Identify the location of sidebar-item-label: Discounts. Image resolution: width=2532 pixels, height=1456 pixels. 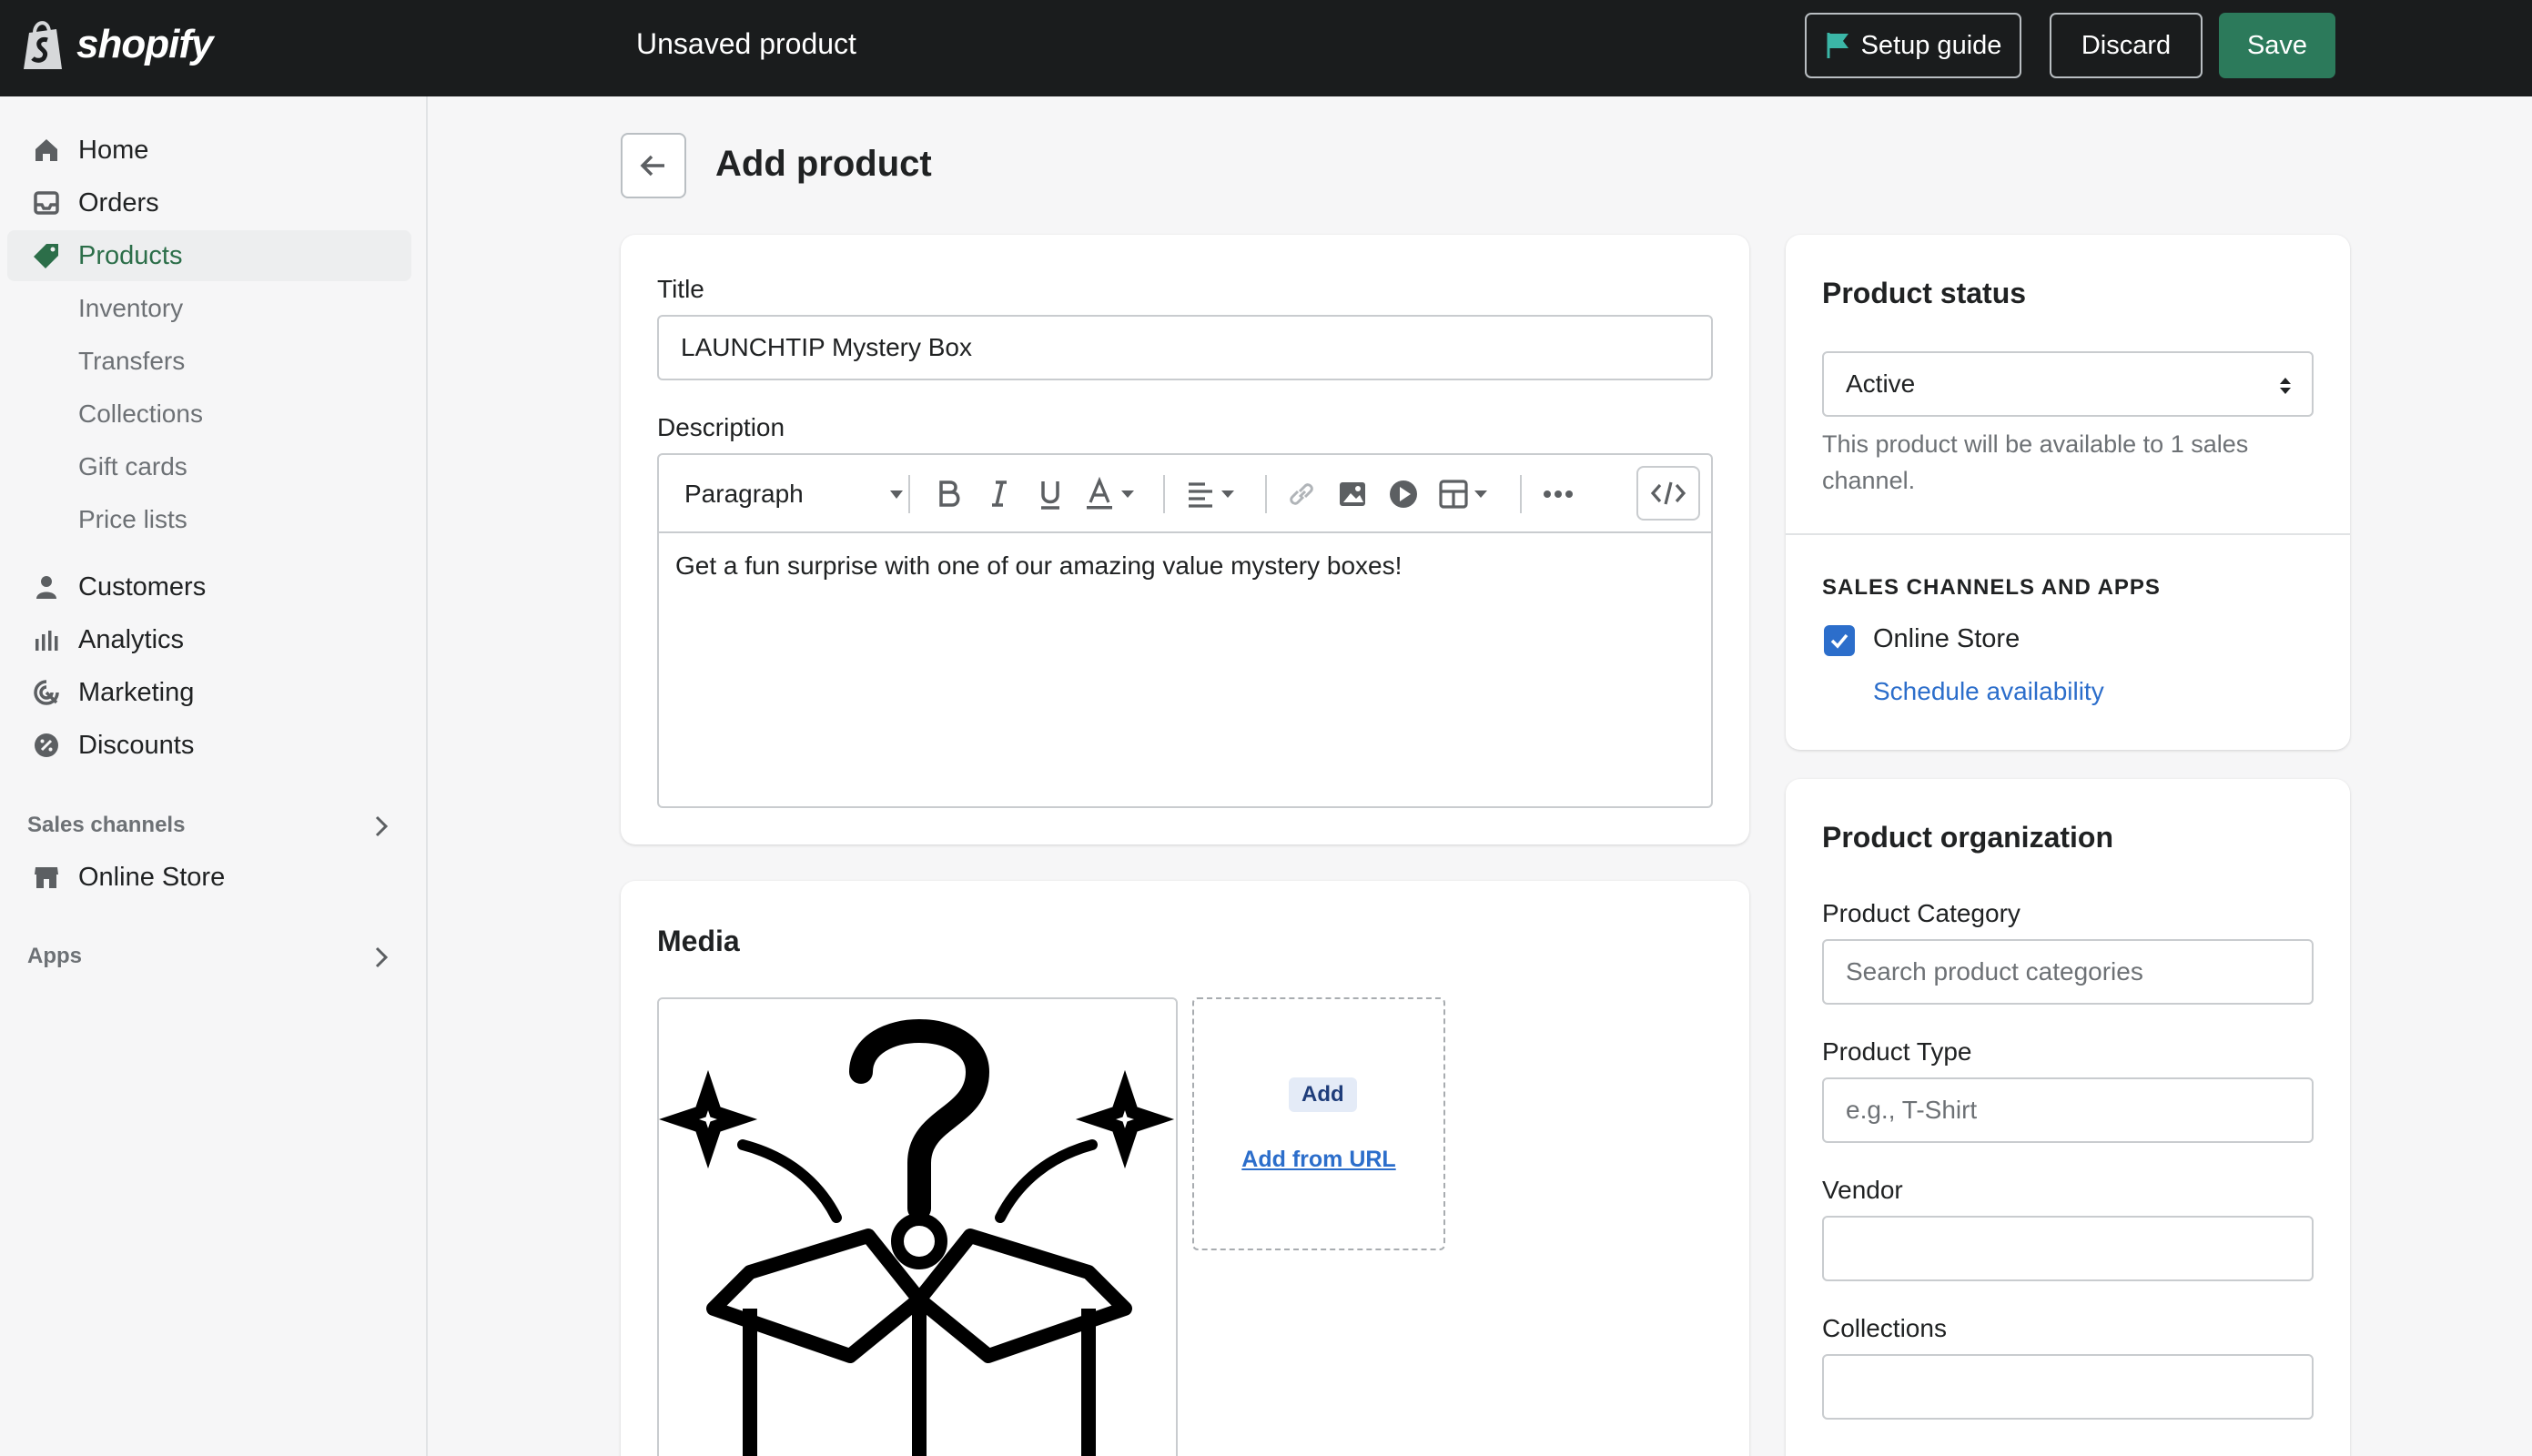
(136, 745).